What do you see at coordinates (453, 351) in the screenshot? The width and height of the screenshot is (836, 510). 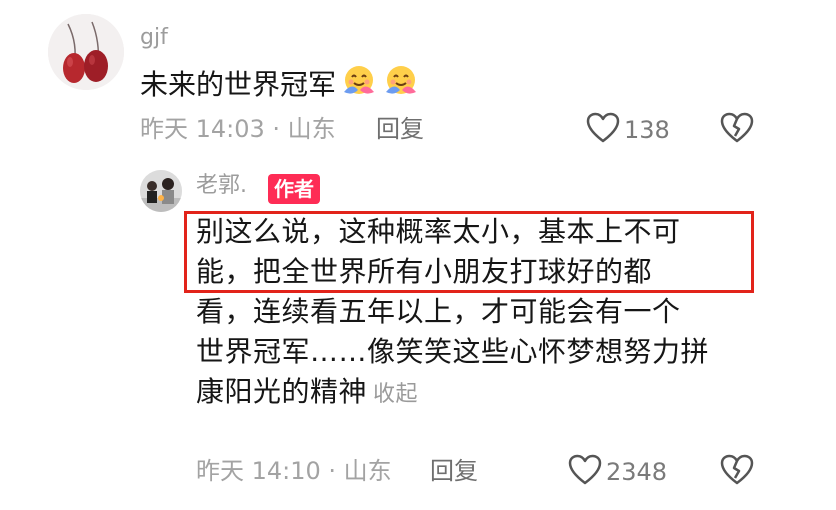 I see `reply-text-line: 世界冠军……像笑笑这些心怀梦想努力拼` at bounding box center [453, 351].